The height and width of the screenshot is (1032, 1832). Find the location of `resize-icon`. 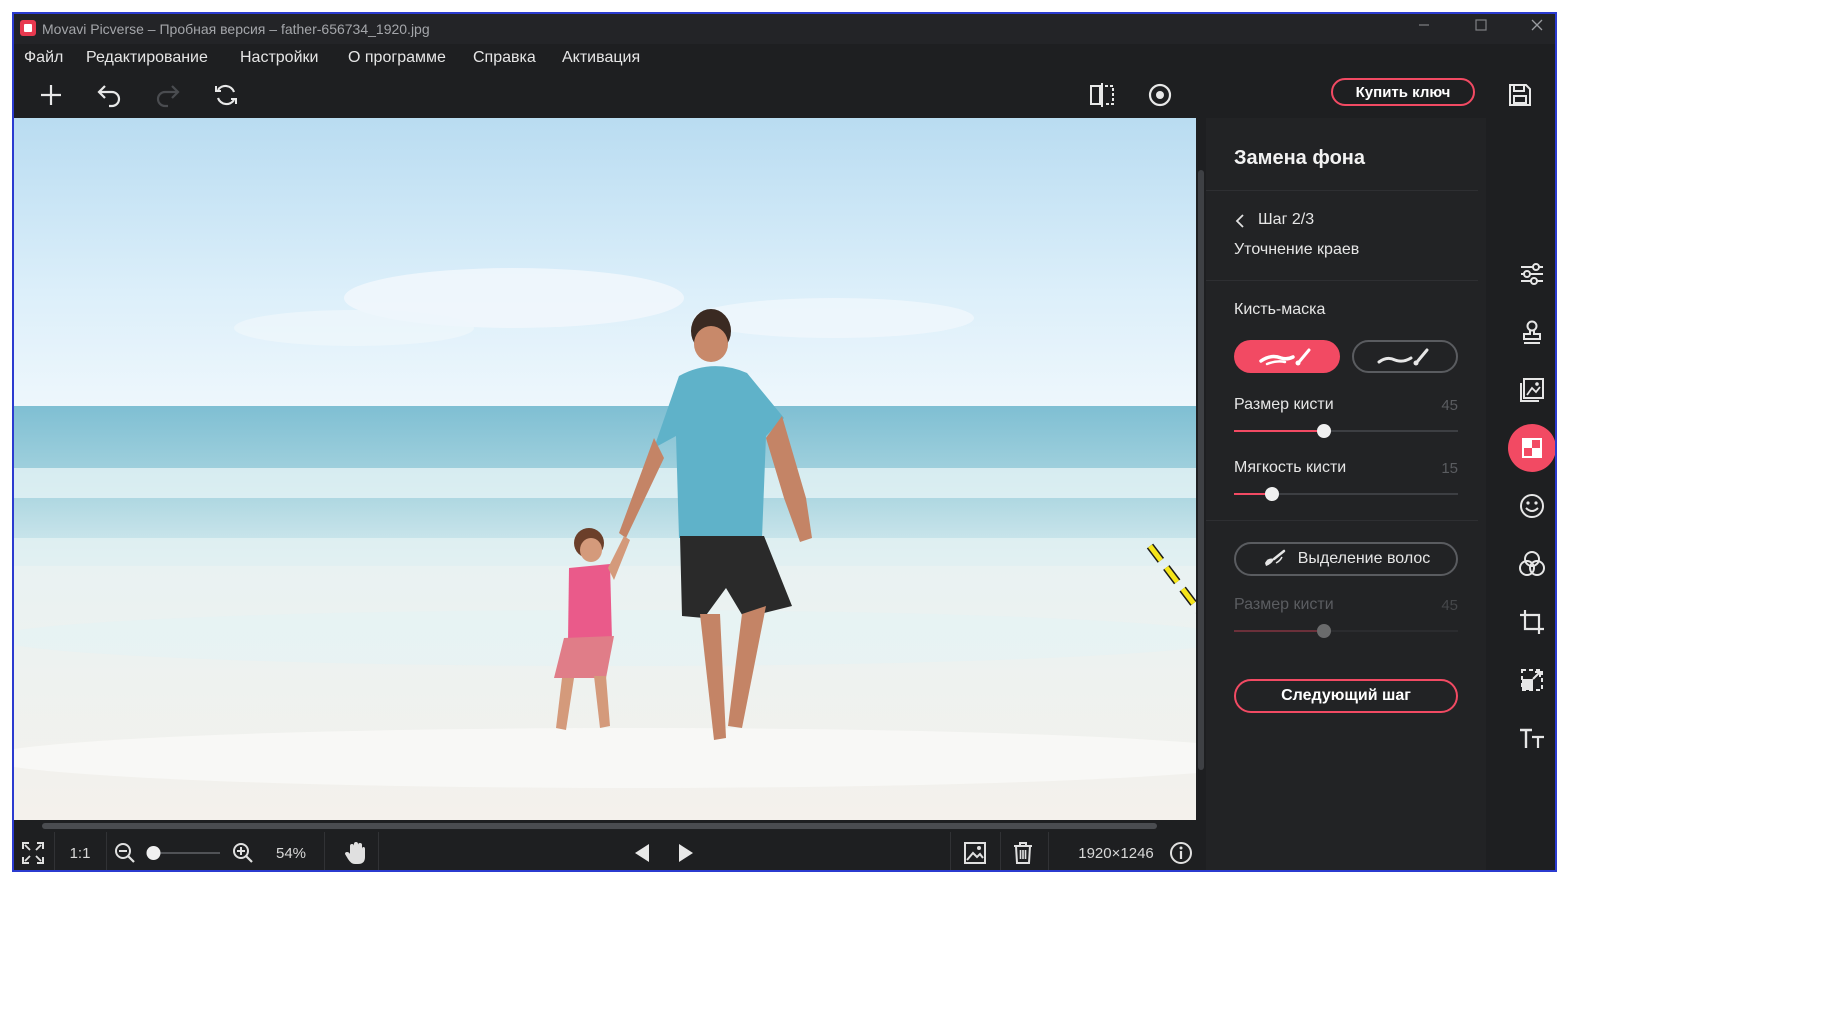

resize-icon is located at coordinates (1532, 680).